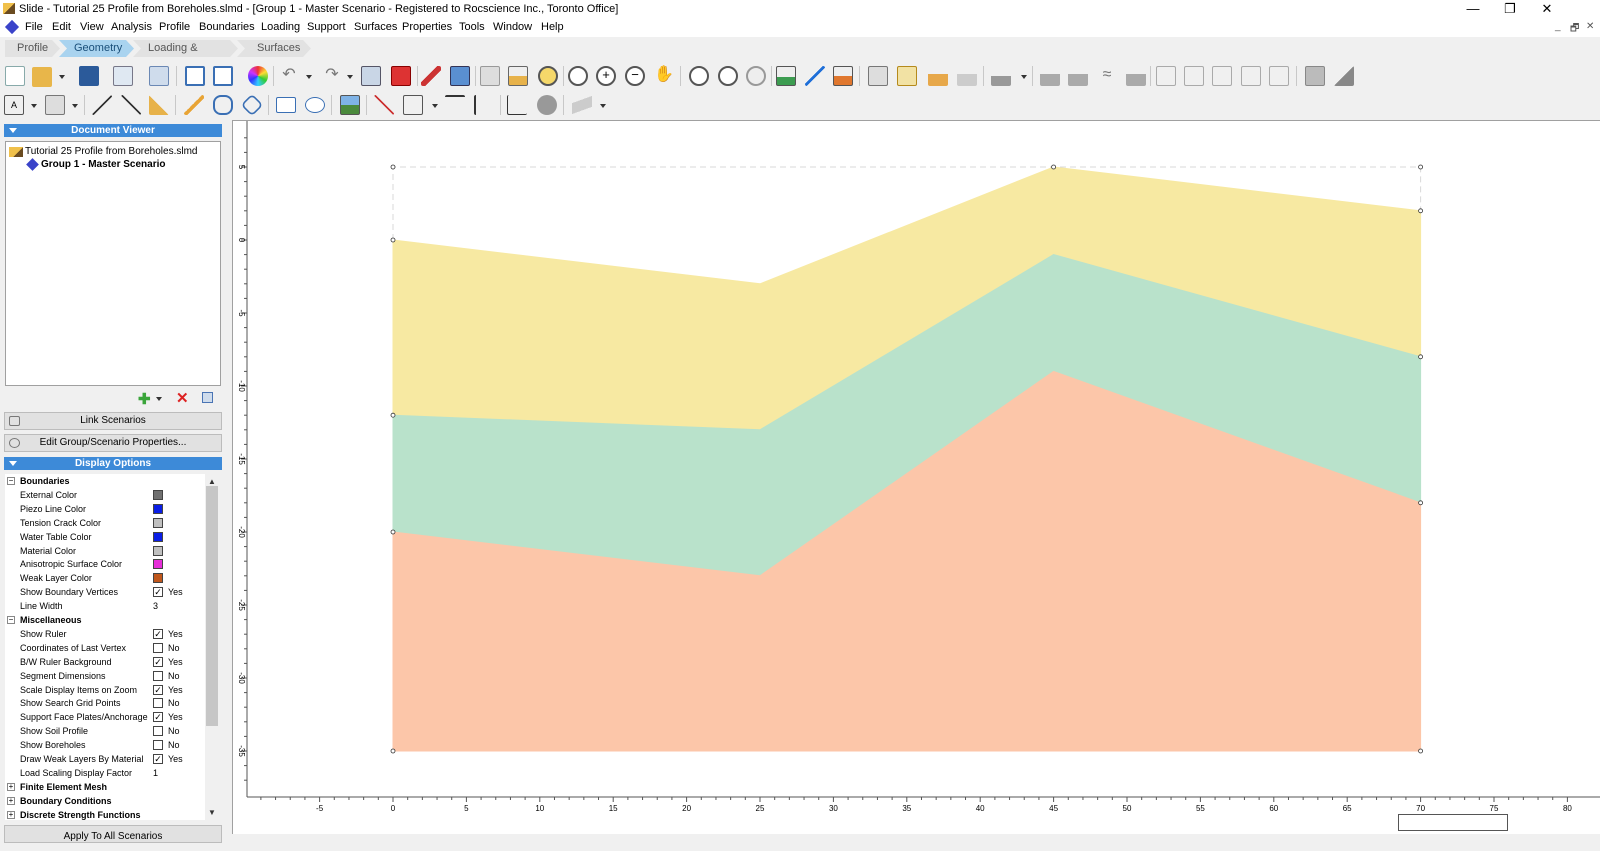 The height and width of the screenshot is (851, 1600). Describe the element at coordinates (159, 399) in the screenshot. I see `add-dropdown-icon` at that location.